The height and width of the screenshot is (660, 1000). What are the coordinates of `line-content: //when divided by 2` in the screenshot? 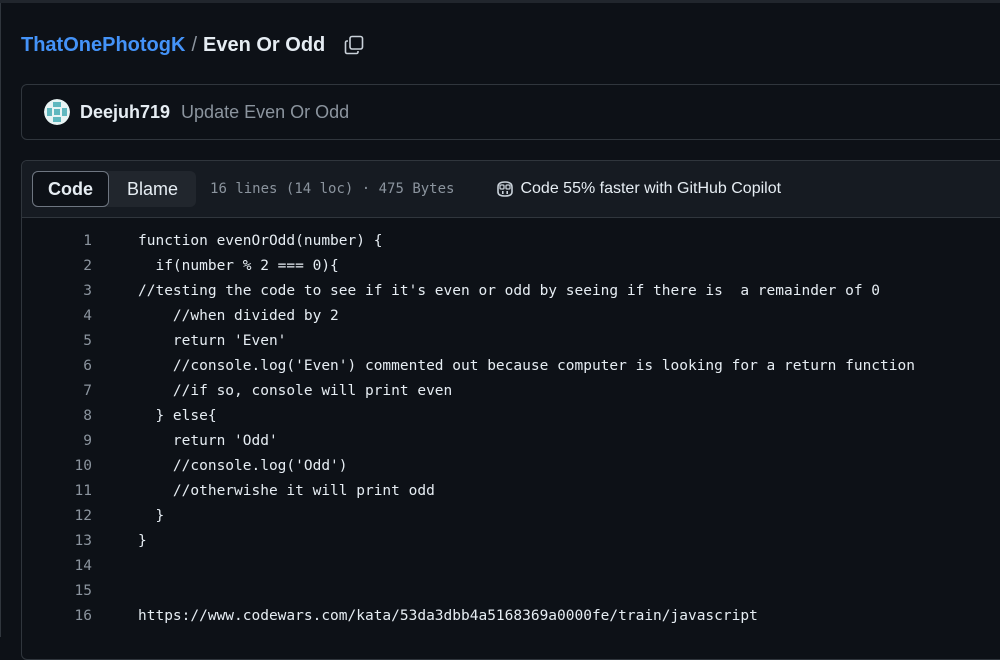 It's located at (238, 316).